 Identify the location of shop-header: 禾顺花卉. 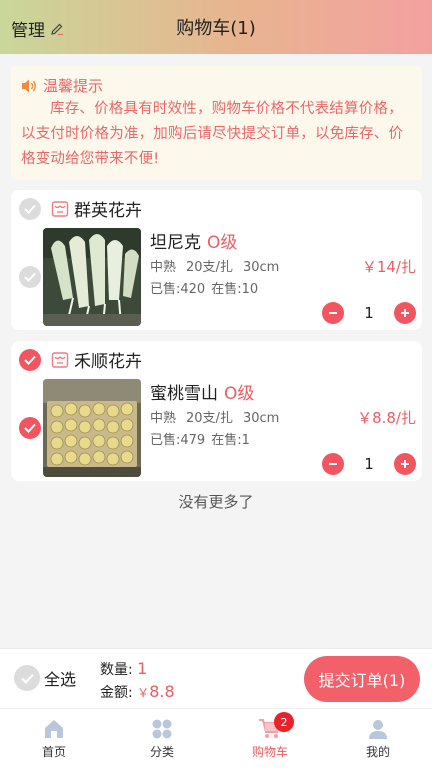
(80, 359).